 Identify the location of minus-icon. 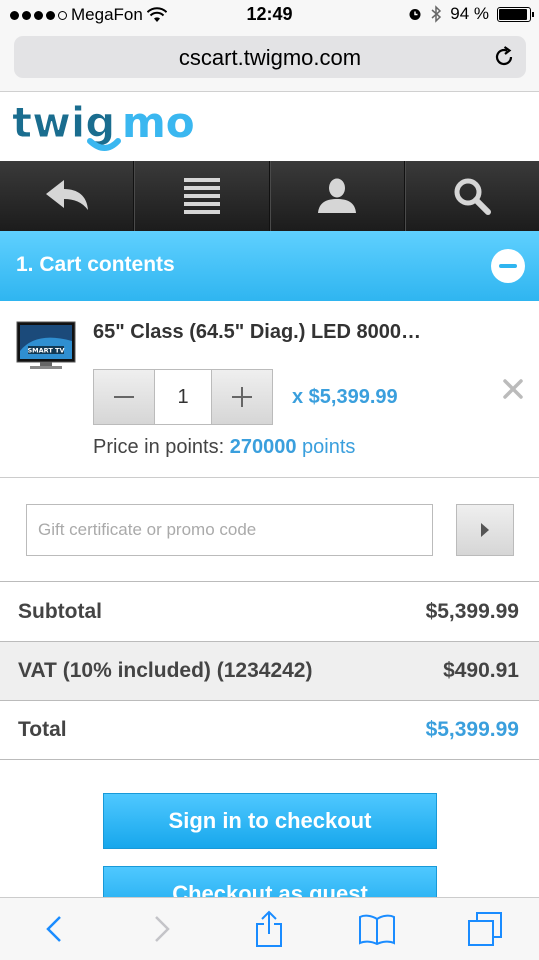
(124, 397).